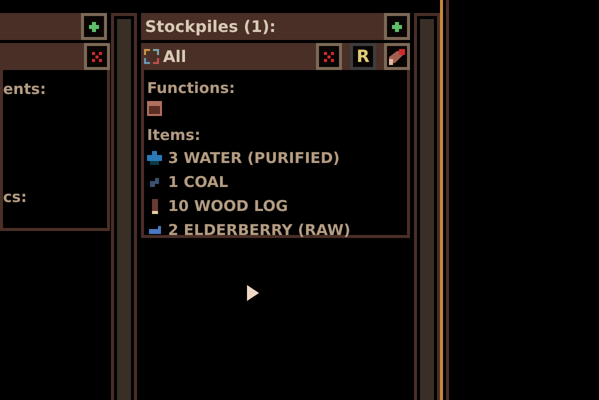 The height and width of the screenshot is (400, 599). What do you see at coordinates (151, 56) in the screenshot?
I see `area-icon` at bounding box center [151, 56].